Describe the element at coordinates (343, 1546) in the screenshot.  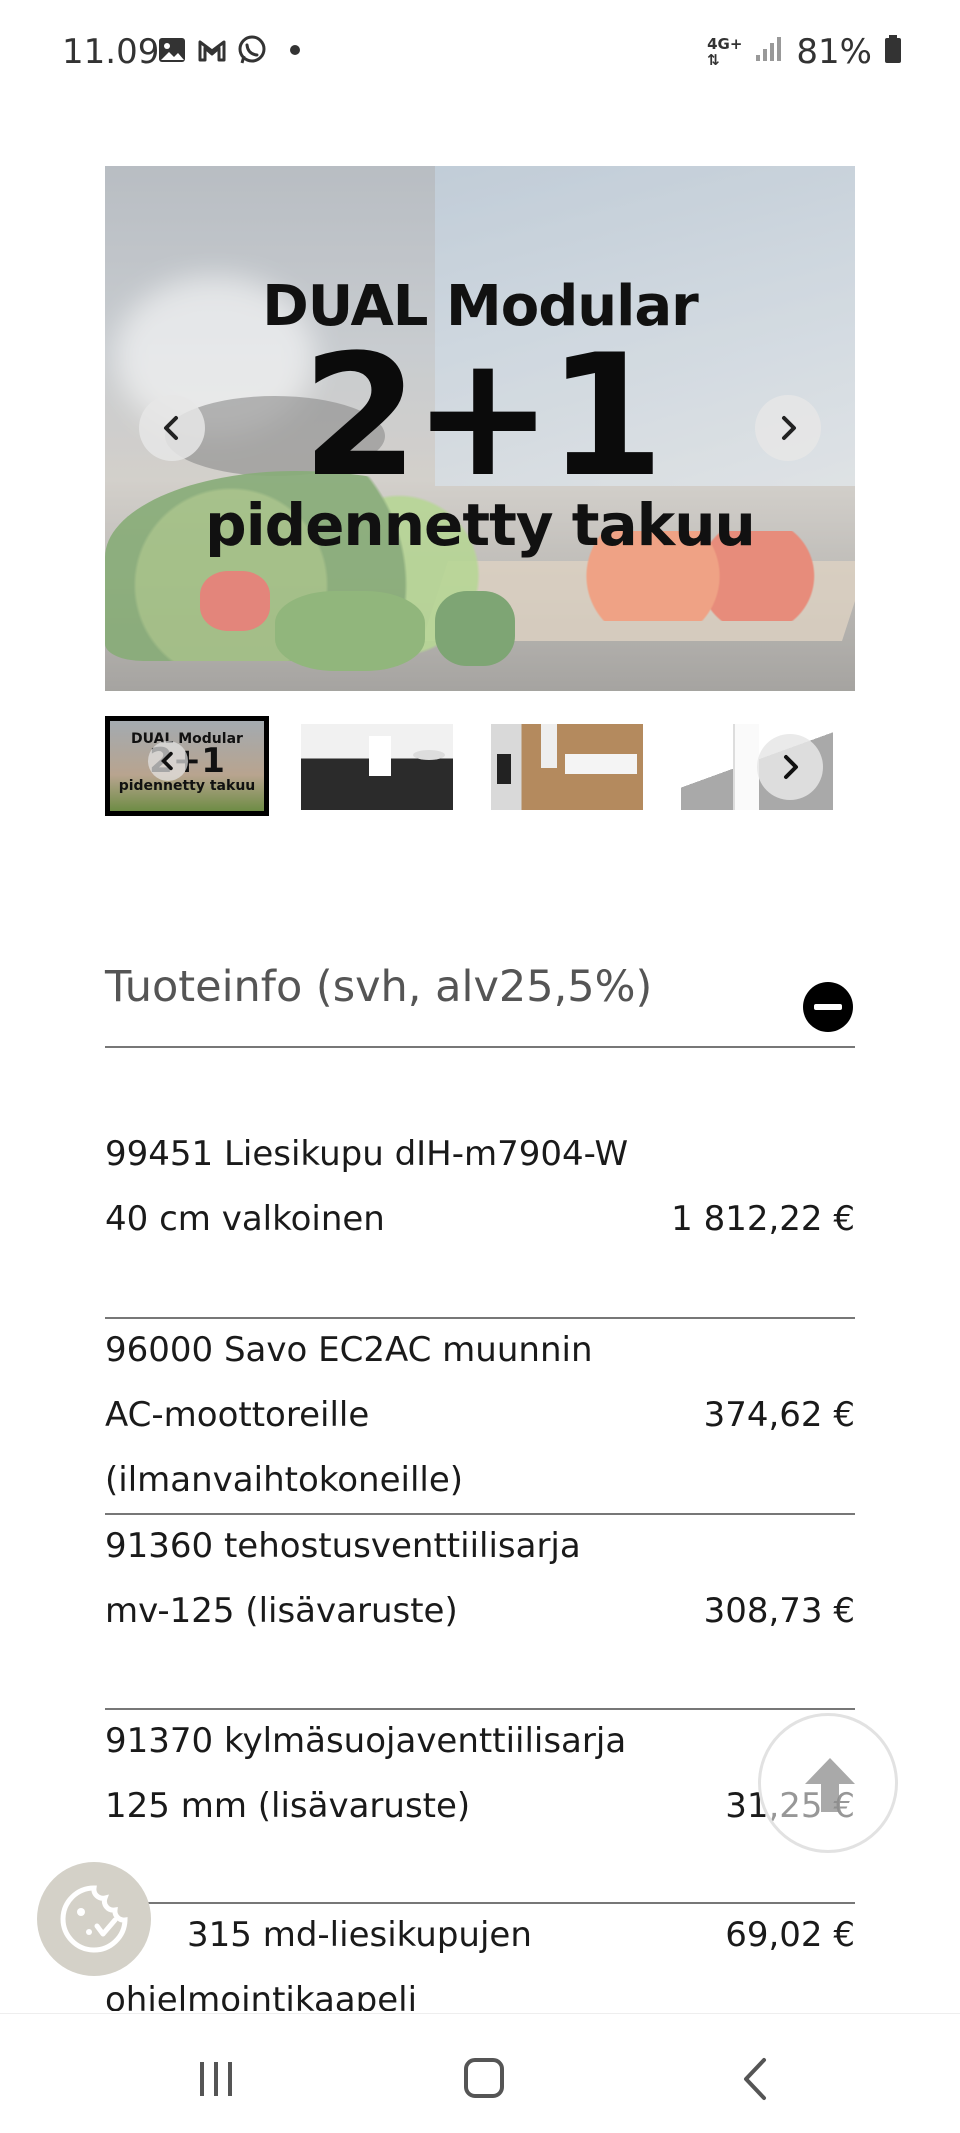
I see `product-name-line: 91360 tehostusventtiilisarja` at that location.